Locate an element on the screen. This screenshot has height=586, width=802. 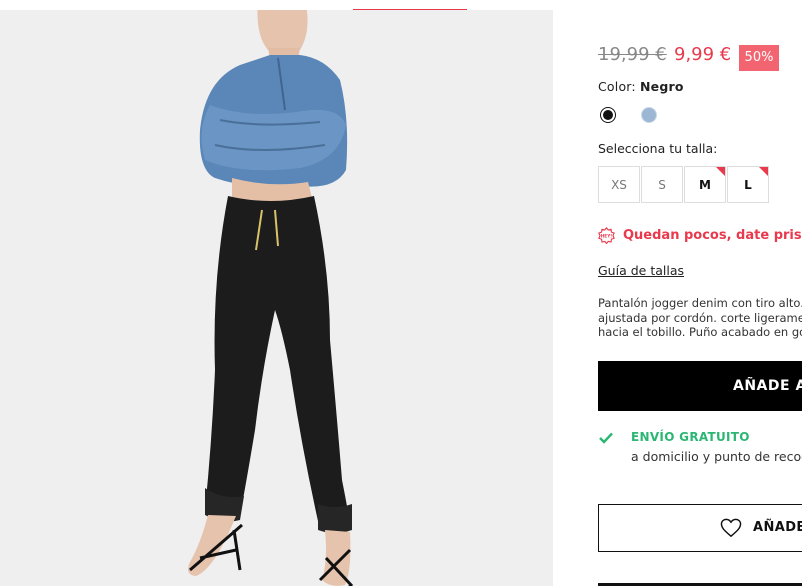
size-guide-link: Guía de tallas is located at coordinates (641, 270).